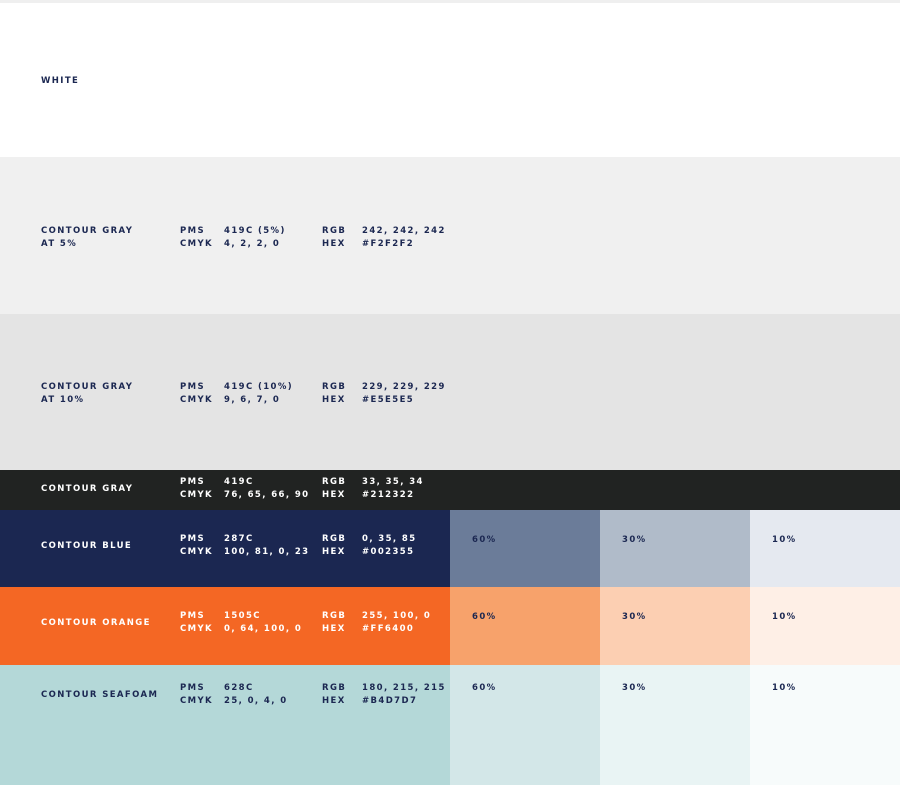  What do you see at coordinates (397, 622) in the screenshot?
I see `spec-values: 255, 100, 0 #FF6400` at bounding box center [397, 622].